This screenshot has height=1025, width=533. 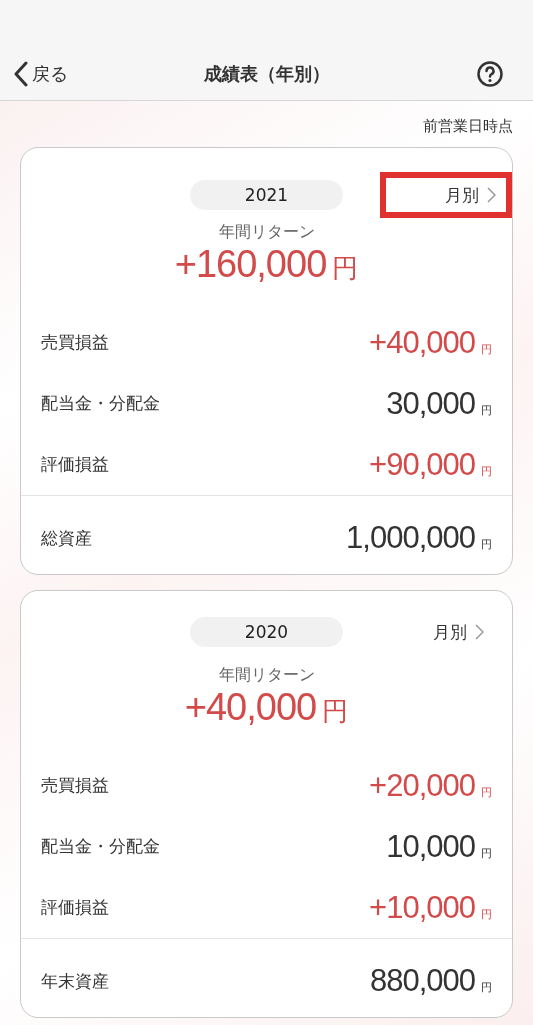 What do you see at coordinates (266, 74) in the screenshot?
I see `page-title: 成績表（年別）` at bounding box center [266, 74].